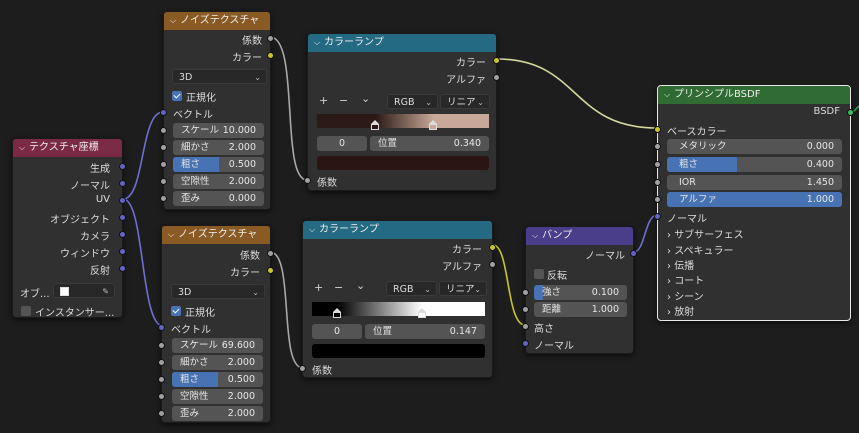 The image size is (859, 433). What do you see at coordinates (685, 279) in the screenshot?
I see `panel-coat: › コート` at bounding box center [685, 279].